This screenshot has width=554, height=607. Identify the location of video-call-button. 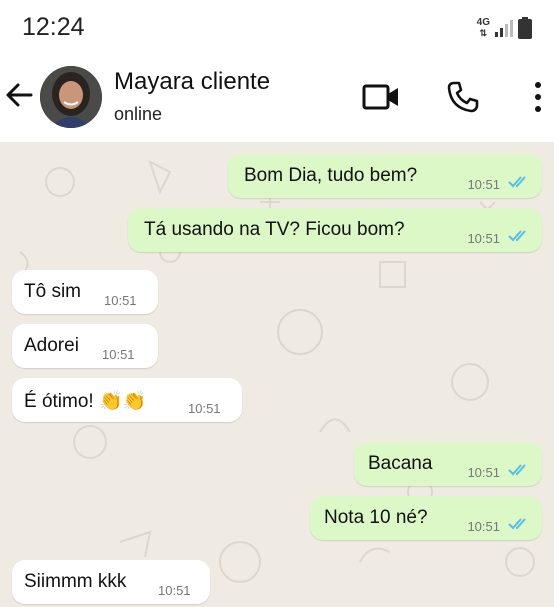
(381, 99).